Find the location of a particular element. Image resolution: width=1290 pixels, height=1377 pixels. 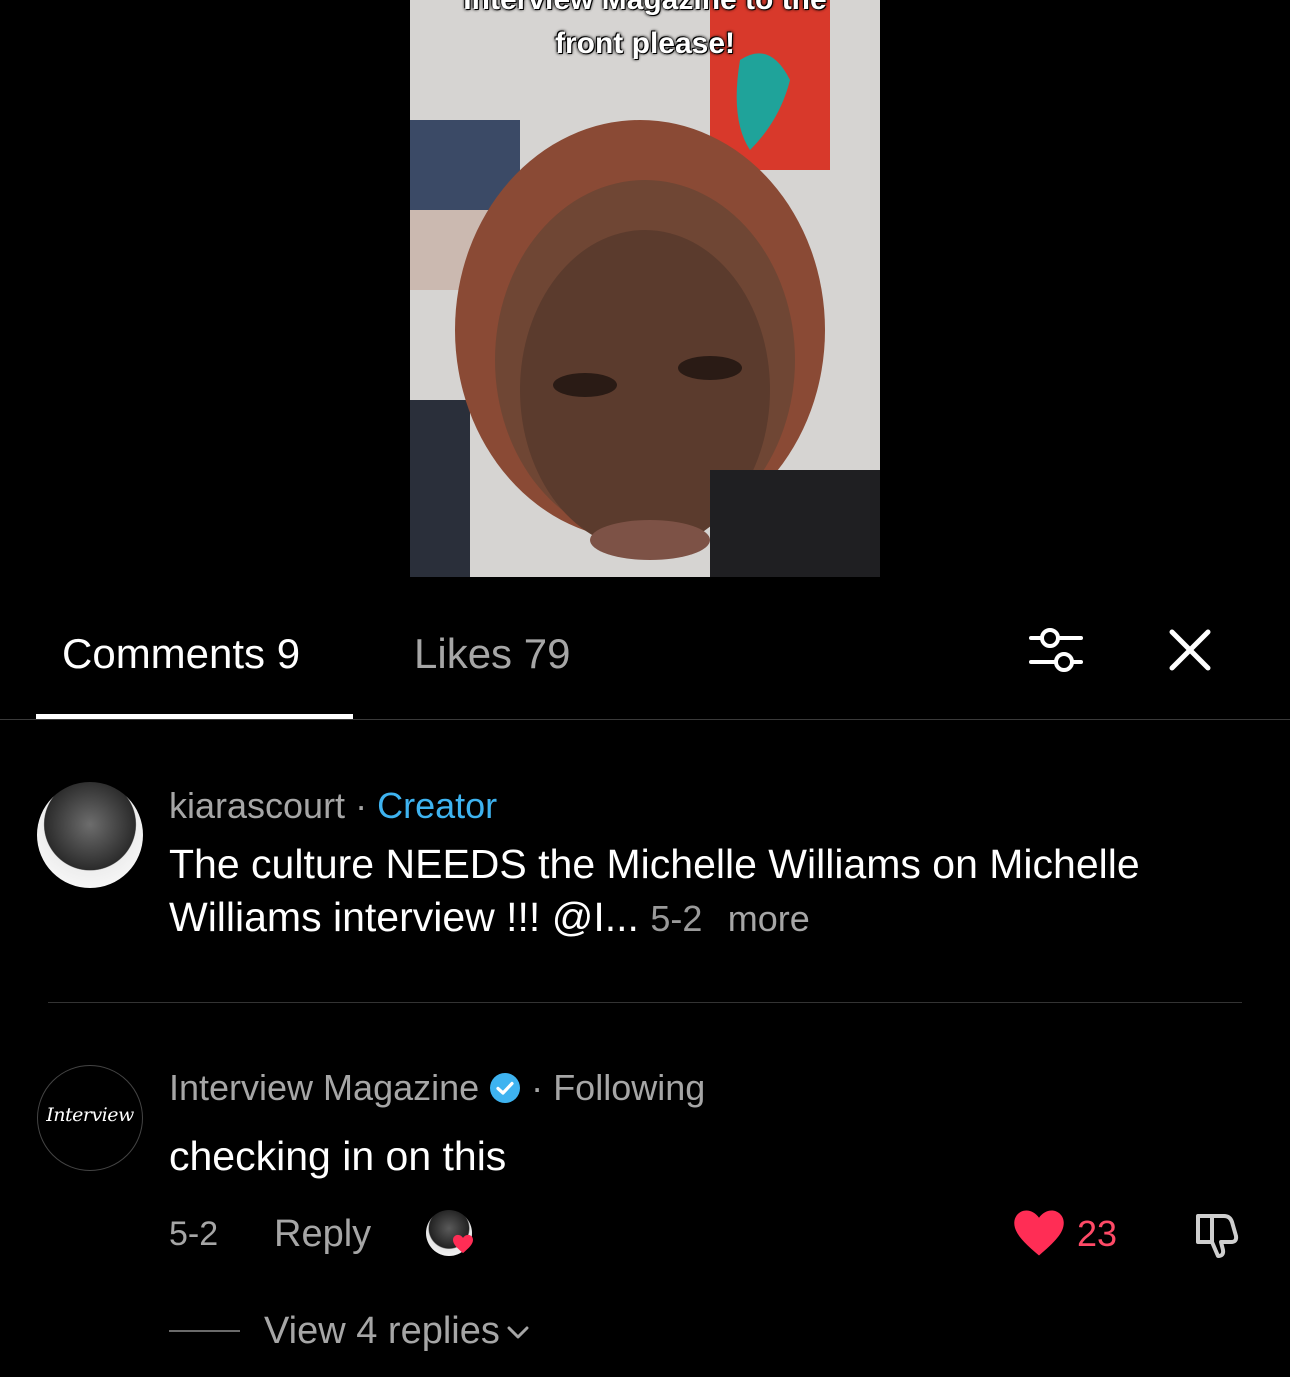

dislike-button is located at coordinates (1216, 1234).